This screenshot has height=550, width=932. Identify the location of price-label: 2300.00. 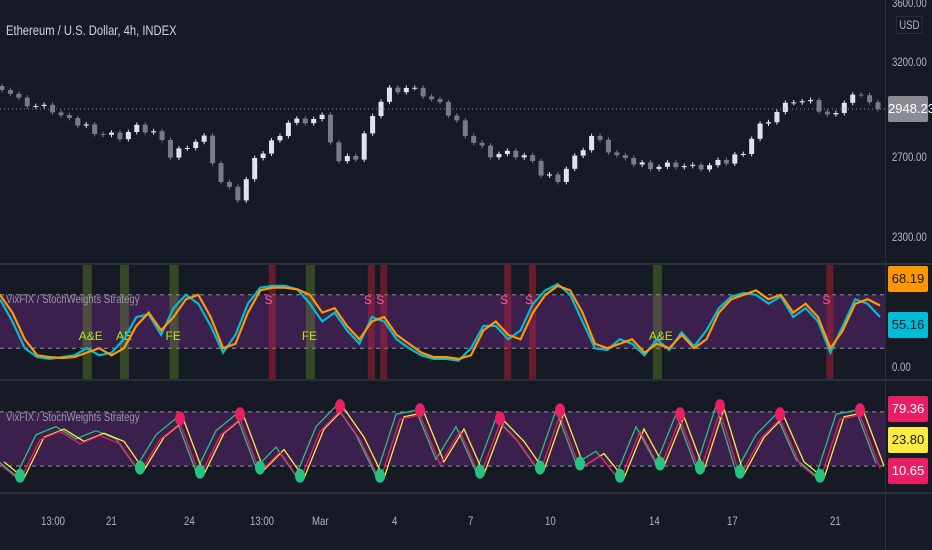
(909, 237).